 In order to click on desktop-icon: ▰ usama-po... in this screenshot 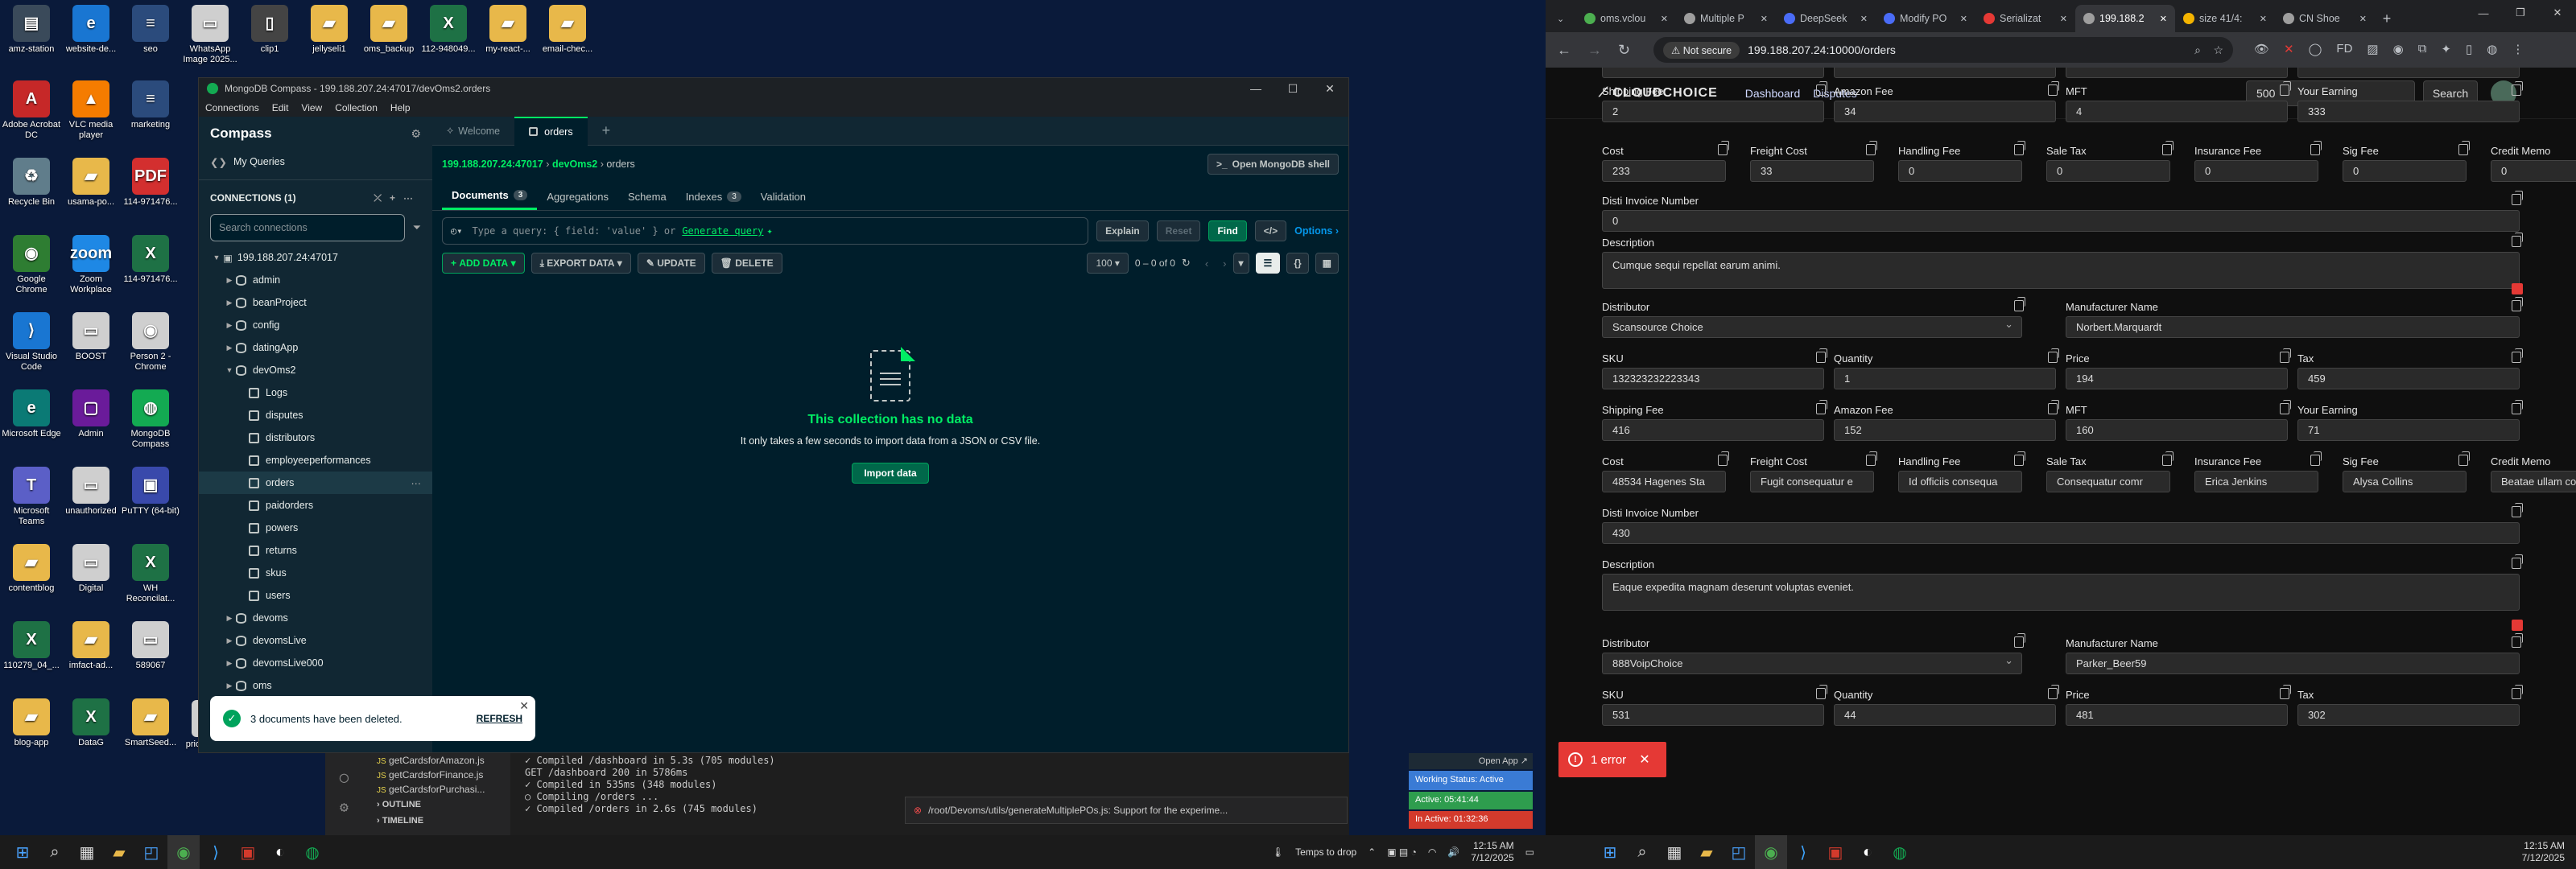, I will do `click(91, 183)`.